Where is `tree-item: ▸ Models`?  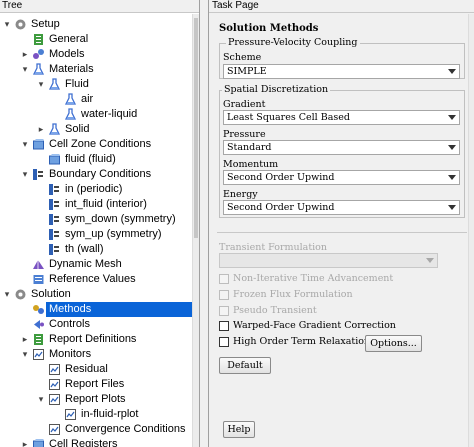
tree-item: ▸ Models is located at coordinates (96, 54).